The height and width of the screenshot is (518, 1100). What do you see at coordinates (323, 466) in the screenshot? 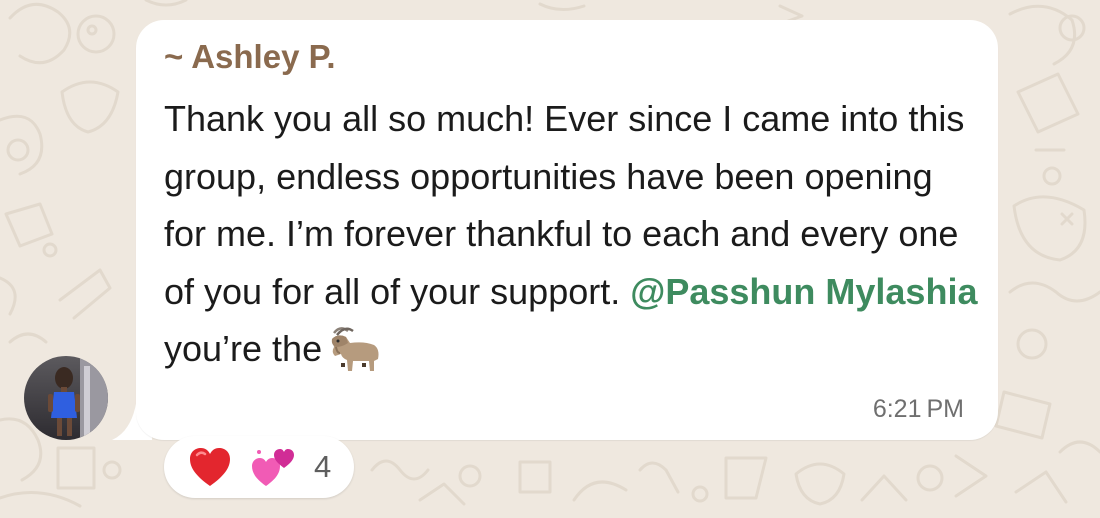
I see `reaction-count: 4` at bounding box center [323, 466].